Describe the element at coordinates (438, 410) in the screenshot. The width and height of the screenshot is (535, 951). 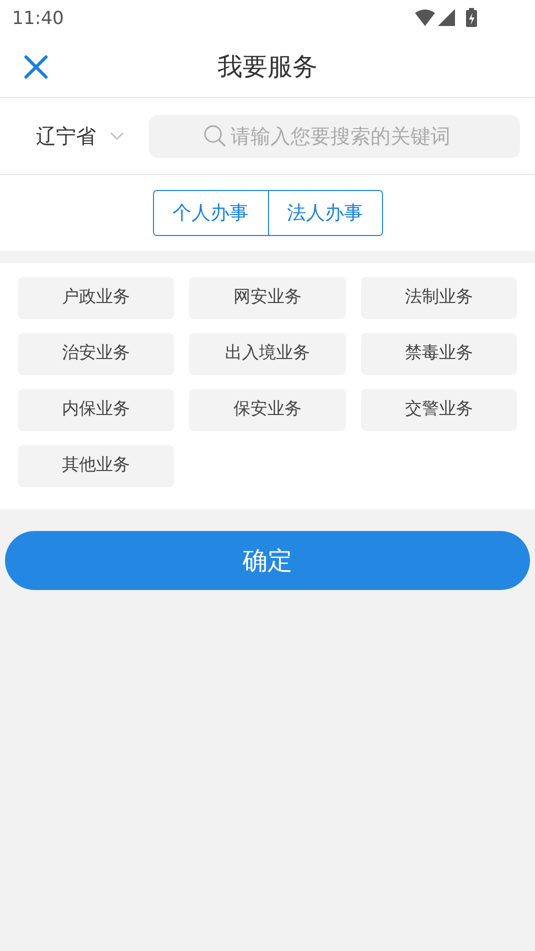
I see `category-chip: 交警业务` at that location.